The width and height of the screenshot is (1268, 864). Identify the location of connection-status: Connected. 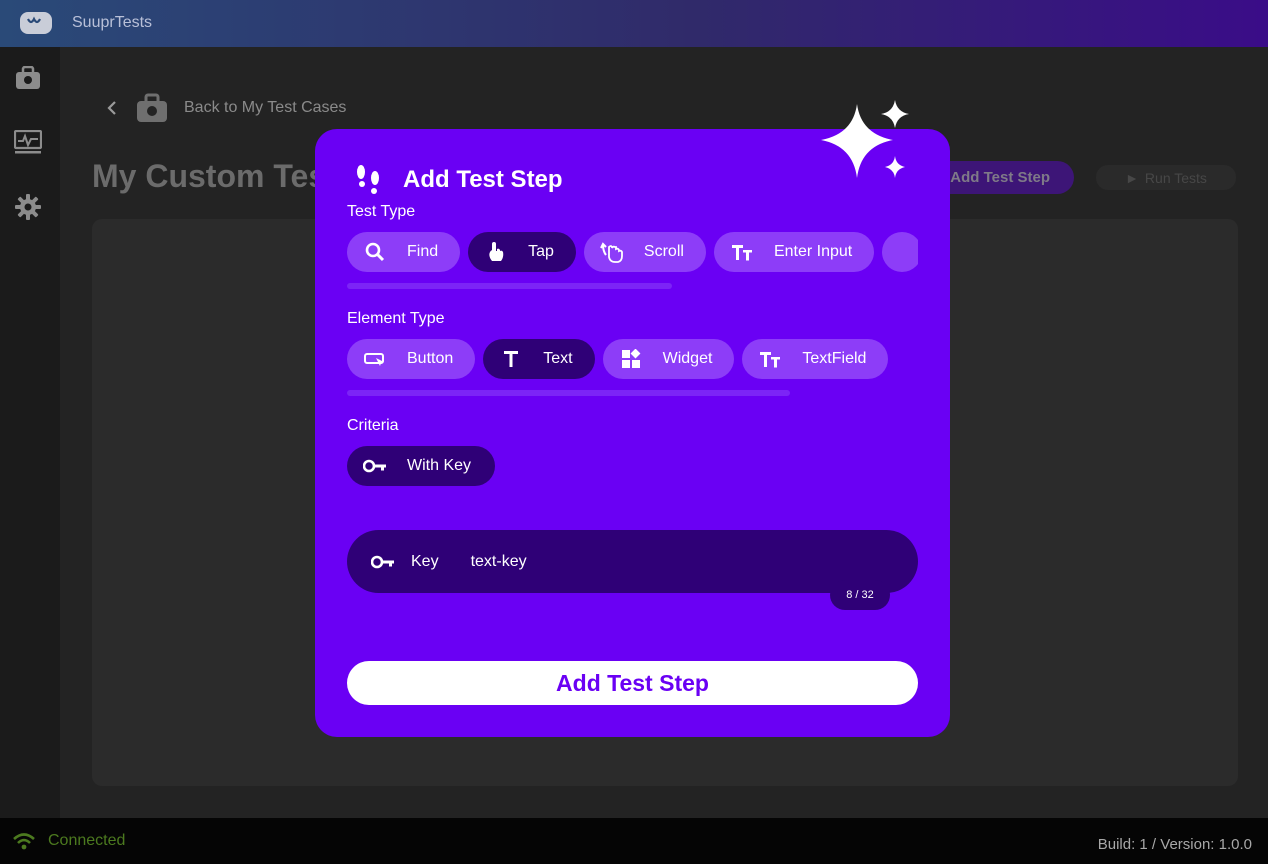
(87, 840).